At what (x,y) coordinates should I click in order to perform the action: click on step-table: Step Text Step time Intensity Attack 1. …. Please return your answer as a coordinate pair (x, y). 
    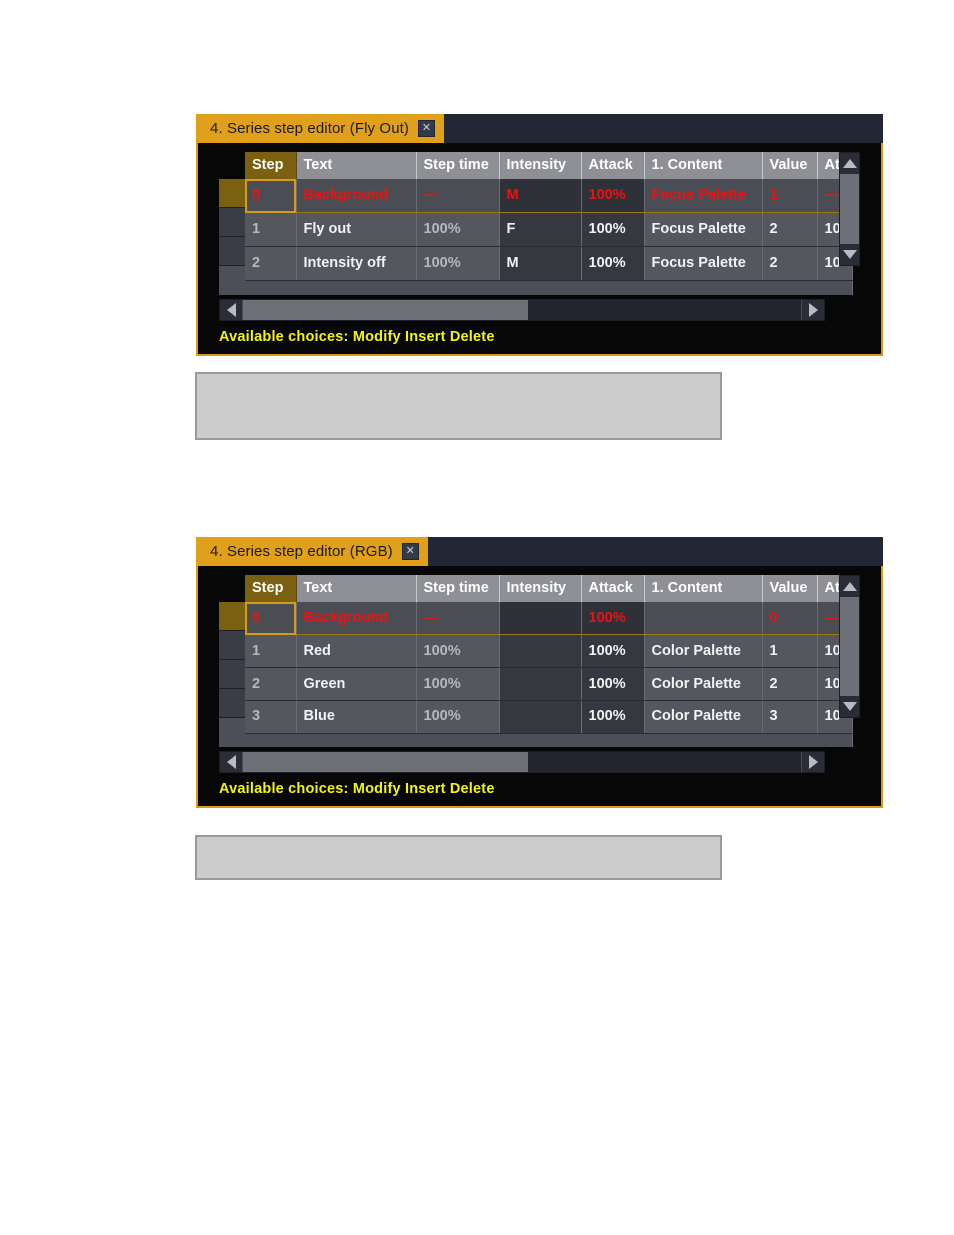
    Looking at the image, I should click on (549, 661).